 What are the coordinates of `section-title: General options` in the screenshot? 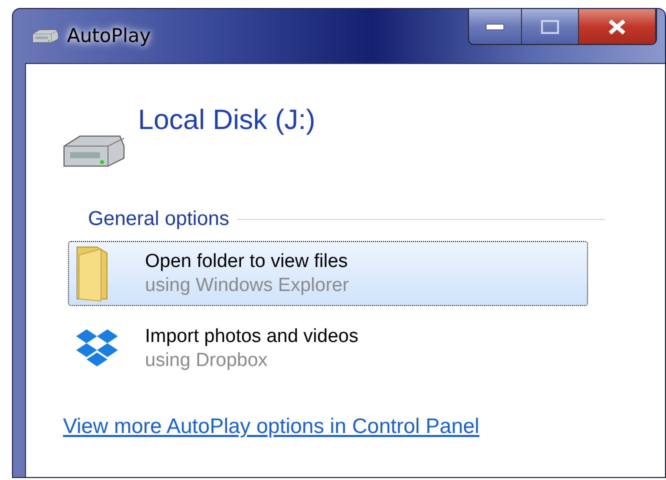 It's located at (159, 219).